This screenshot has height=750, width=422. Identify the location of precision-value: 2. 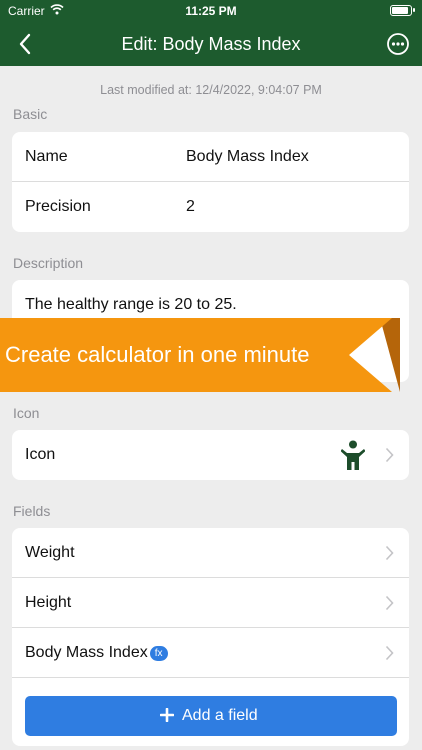
(190, 207).